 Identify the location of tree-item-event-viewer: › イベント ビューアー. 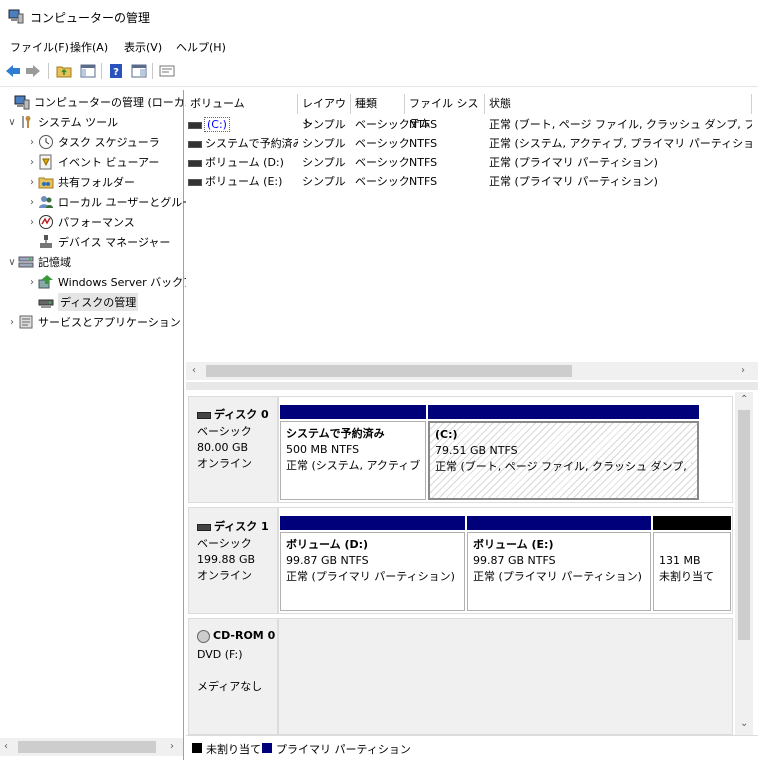
(92, 162).